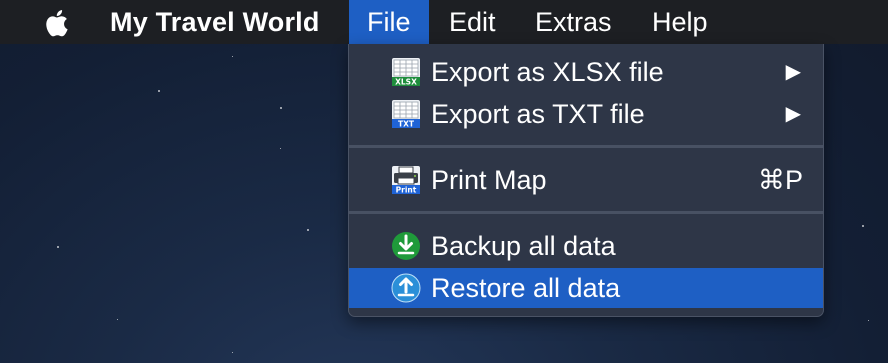 The height and width of the screenshot is (363, 888). What do you see at coordinates (526, 288) in the screenshot?
I see `menu-item-label: Restore all data` at bounding box center [526, 288].